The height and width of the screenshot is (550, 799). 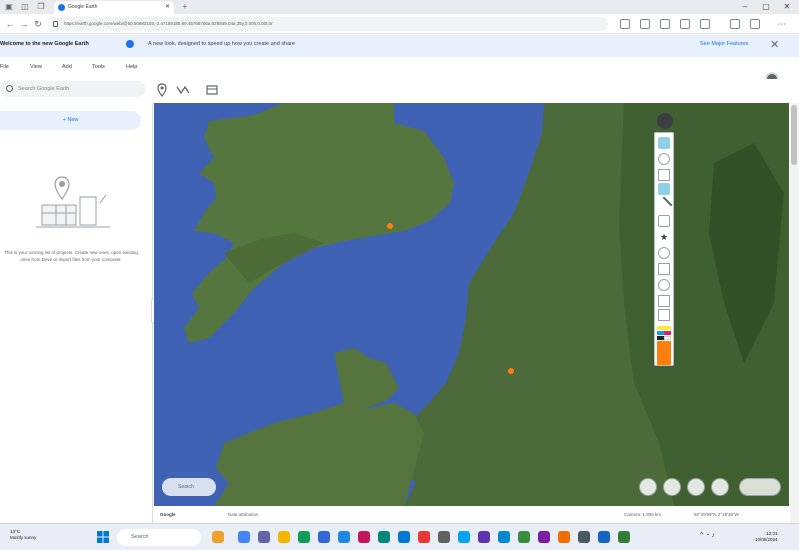 I want to click on taskbar-clock: 12:31 10/05/2024, so click(x=766, y=537).